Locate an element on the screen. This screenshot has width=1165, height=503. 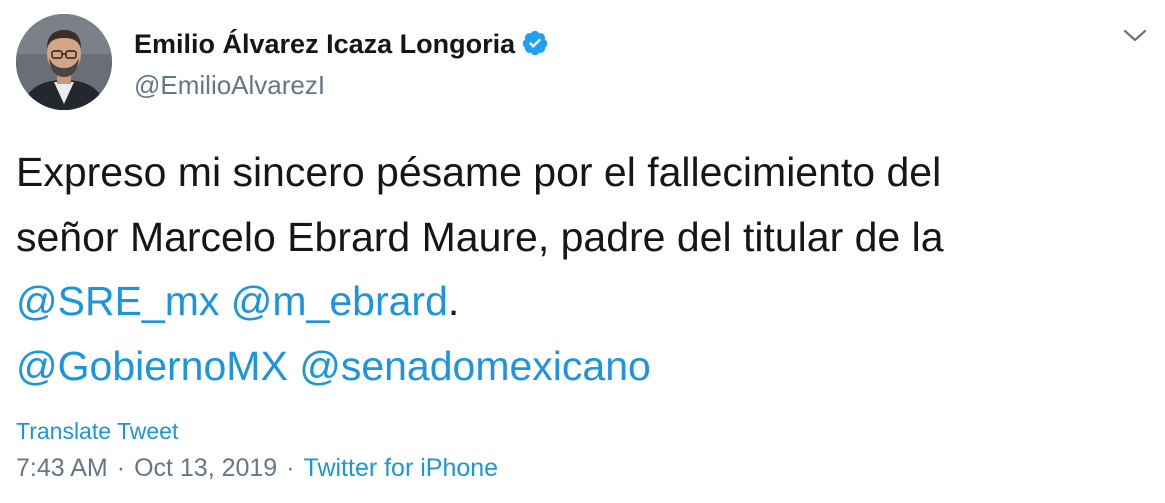
author-handle: @EmilioAlvarezI is located at coordinates (229, 85).